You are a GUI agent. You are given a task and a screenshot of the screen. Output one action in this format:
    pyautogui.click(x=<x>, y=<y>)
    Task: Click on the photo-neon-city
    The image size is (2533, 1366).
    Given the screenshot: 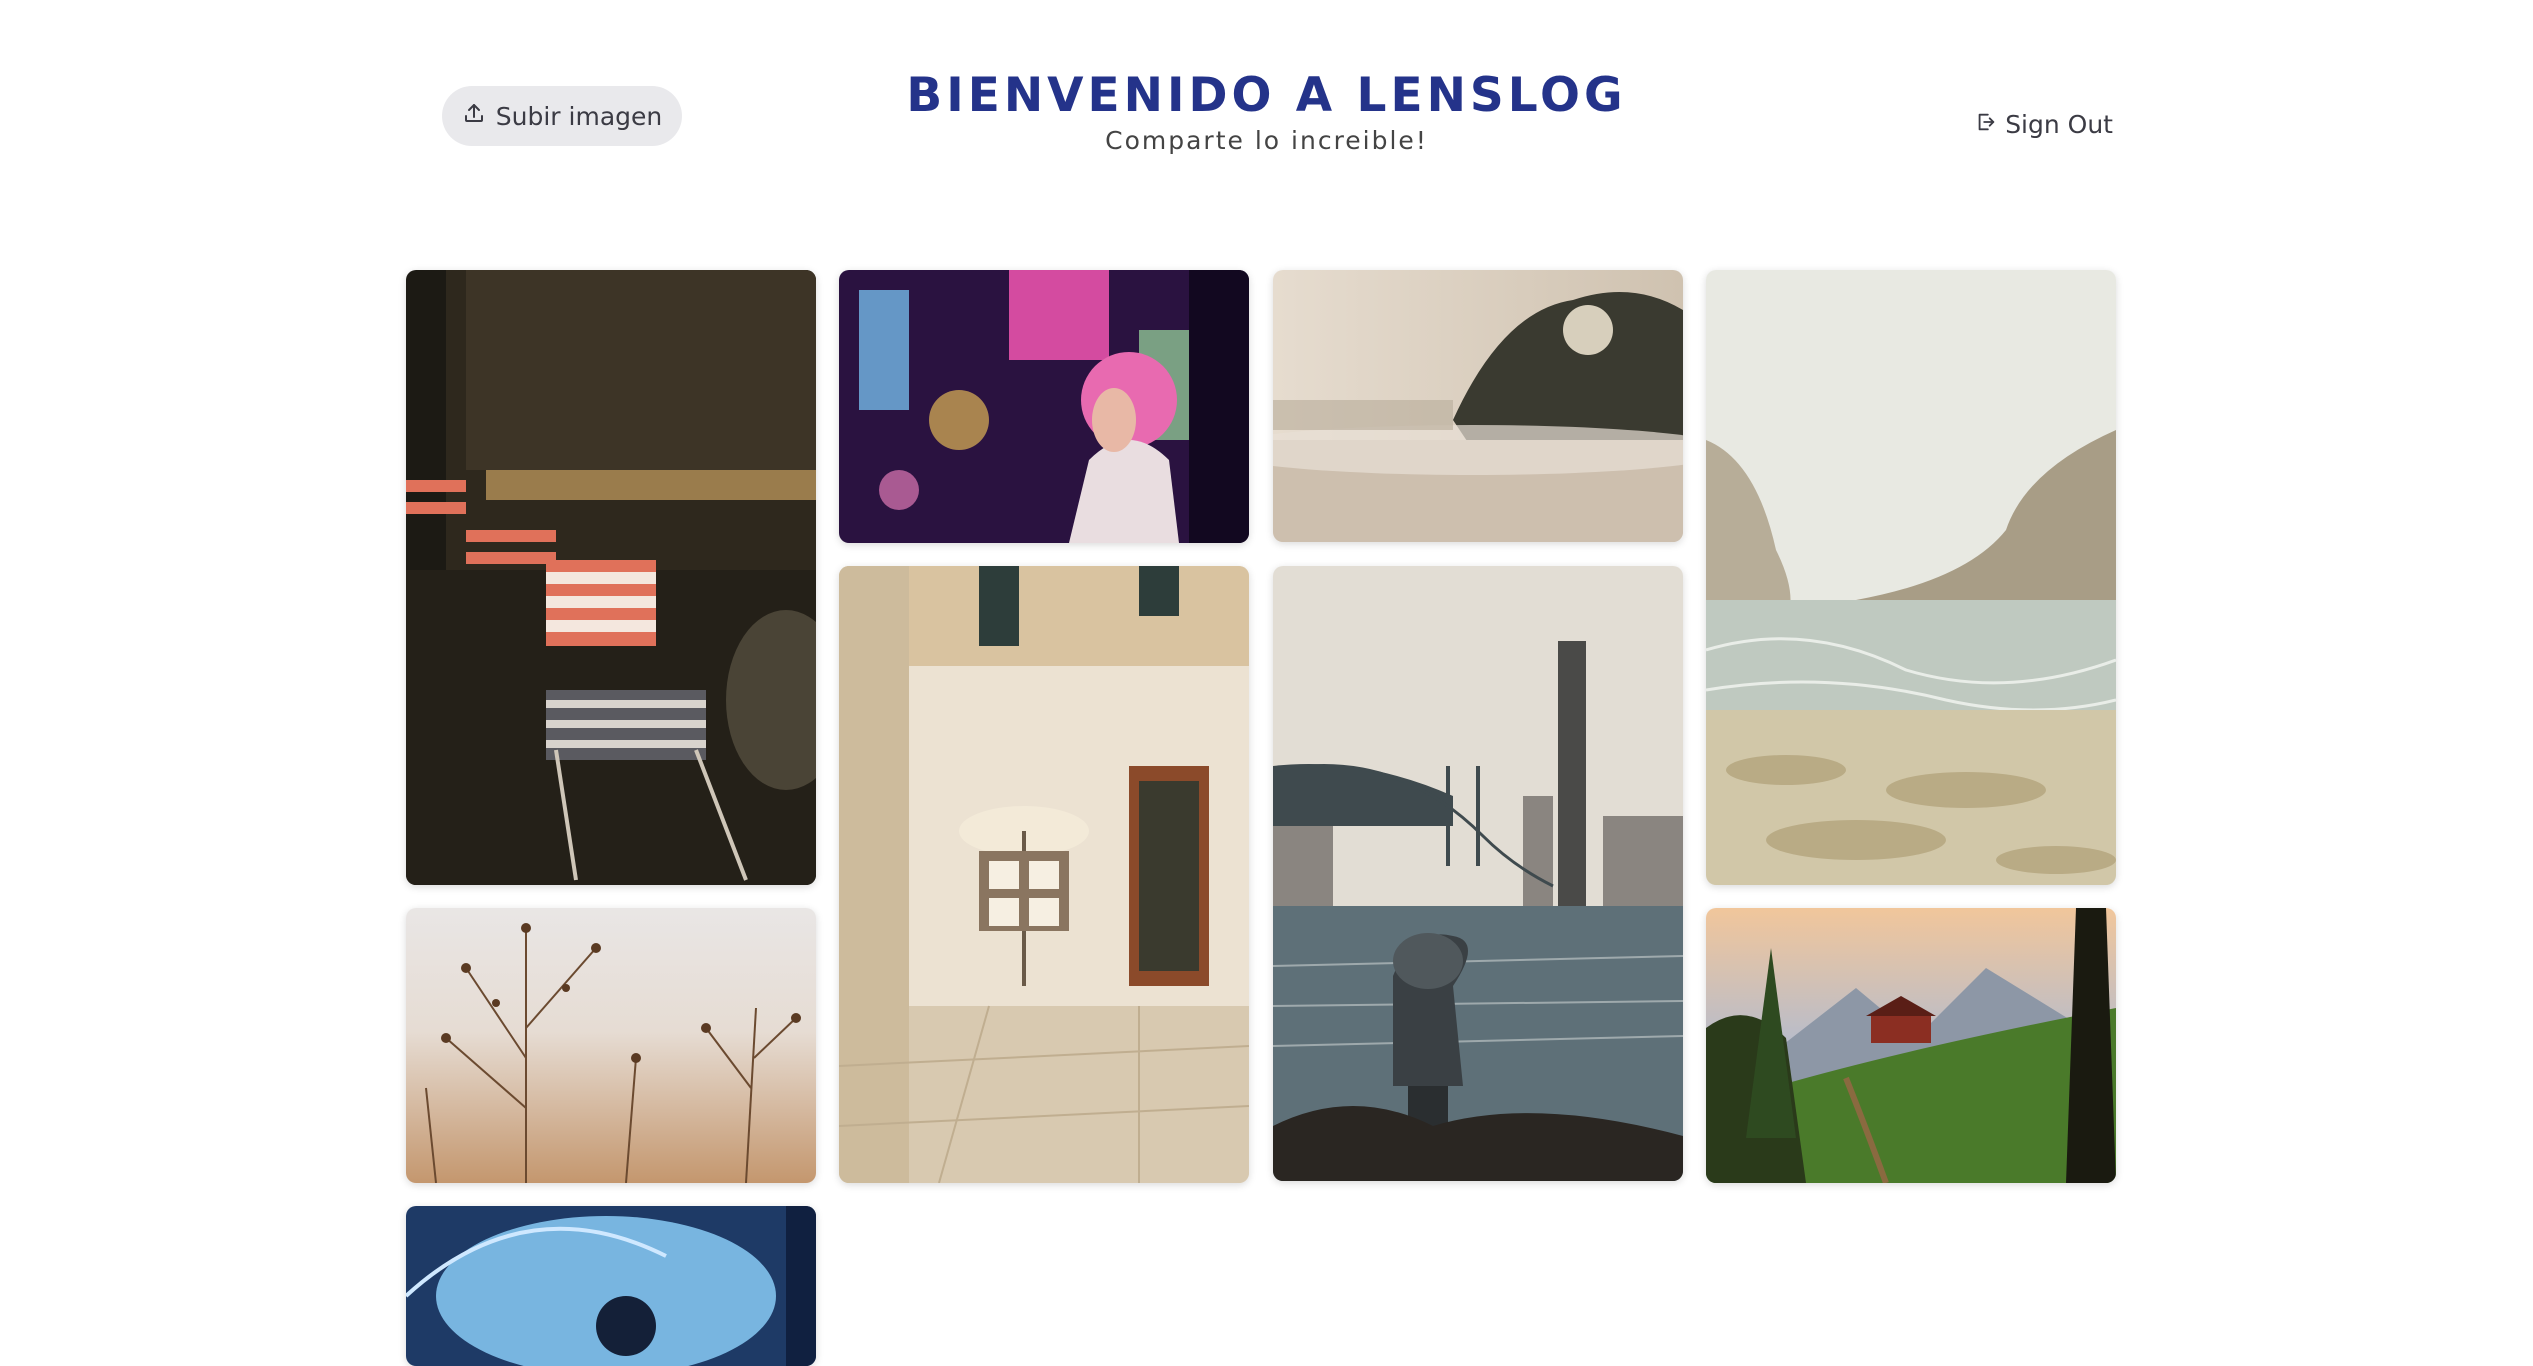 What is the action you would take?
    pyautogui.click(x=1044, y=406)
    